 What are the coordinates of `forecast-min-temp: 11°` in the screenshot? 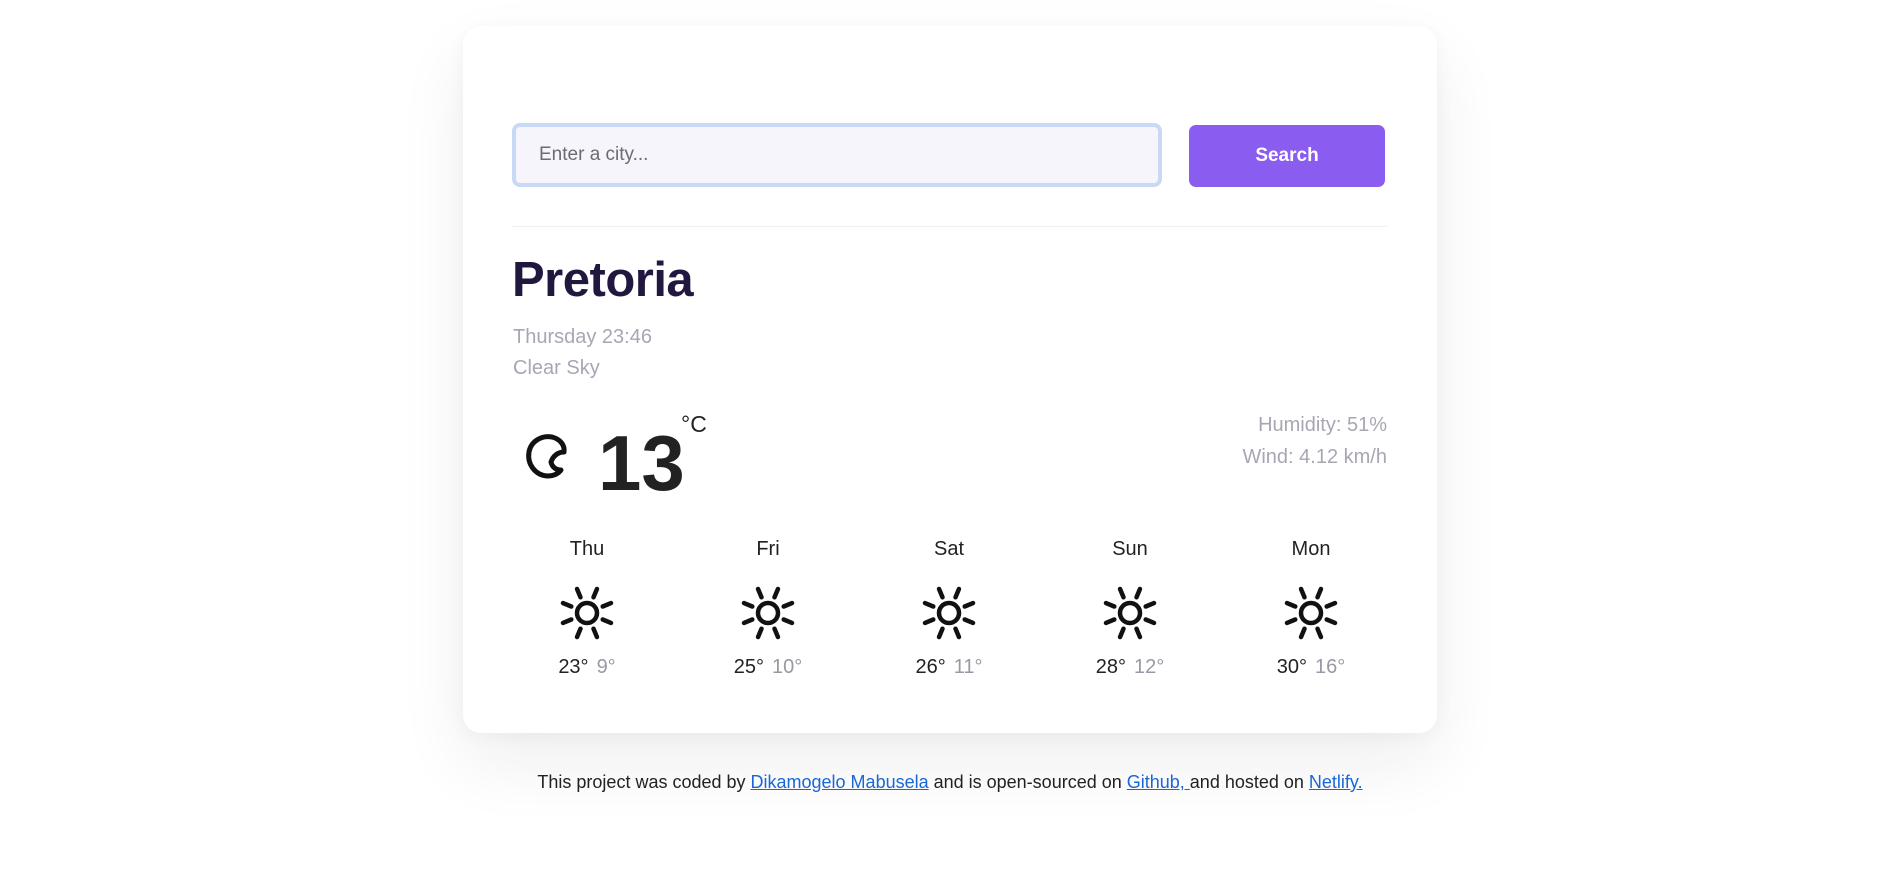 It's located at (968, 667).